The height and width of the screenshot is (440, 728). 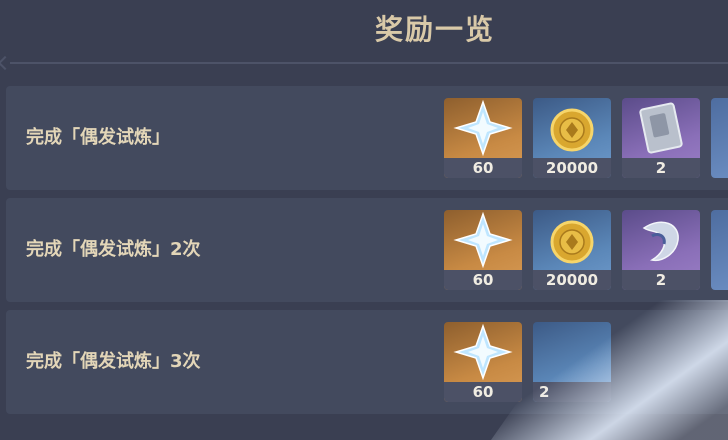 What do you see at coordinates (113, 361) in the screenshot?
I see `reward-row-label: 完成「偶发试炼」3次` at bounding box center [113, 361].